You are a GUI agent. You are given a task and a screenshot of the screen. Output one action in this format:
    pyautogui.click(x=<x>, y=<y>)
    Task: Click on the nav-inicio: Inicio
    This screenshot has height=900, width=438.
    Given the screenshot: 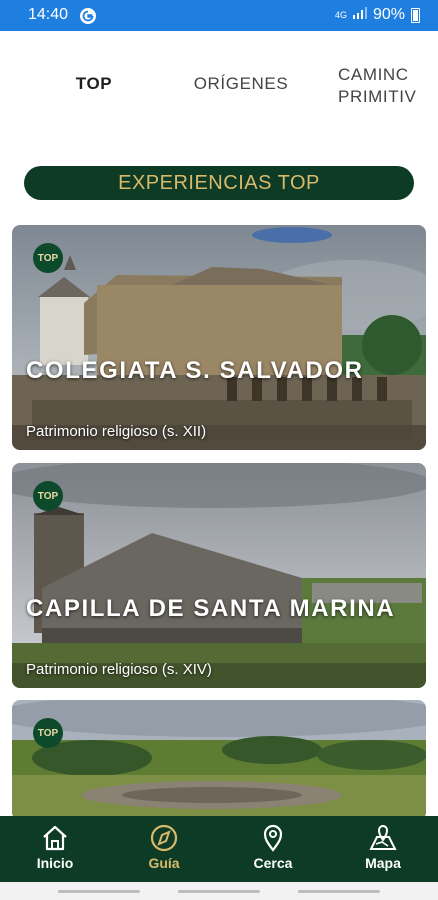 What is the action you would take?
    pyautogui.click(x=55, y=847)
    